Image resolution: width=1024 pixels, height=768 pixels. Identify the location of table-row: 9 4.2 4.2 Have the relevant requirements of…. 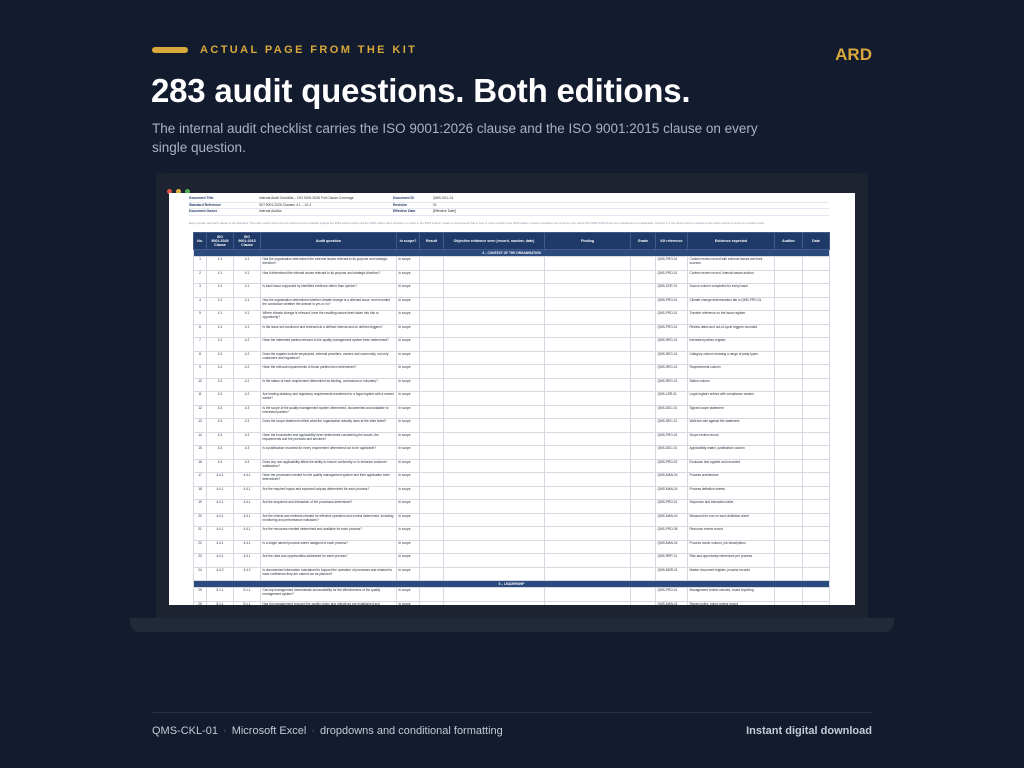
(511, 371).